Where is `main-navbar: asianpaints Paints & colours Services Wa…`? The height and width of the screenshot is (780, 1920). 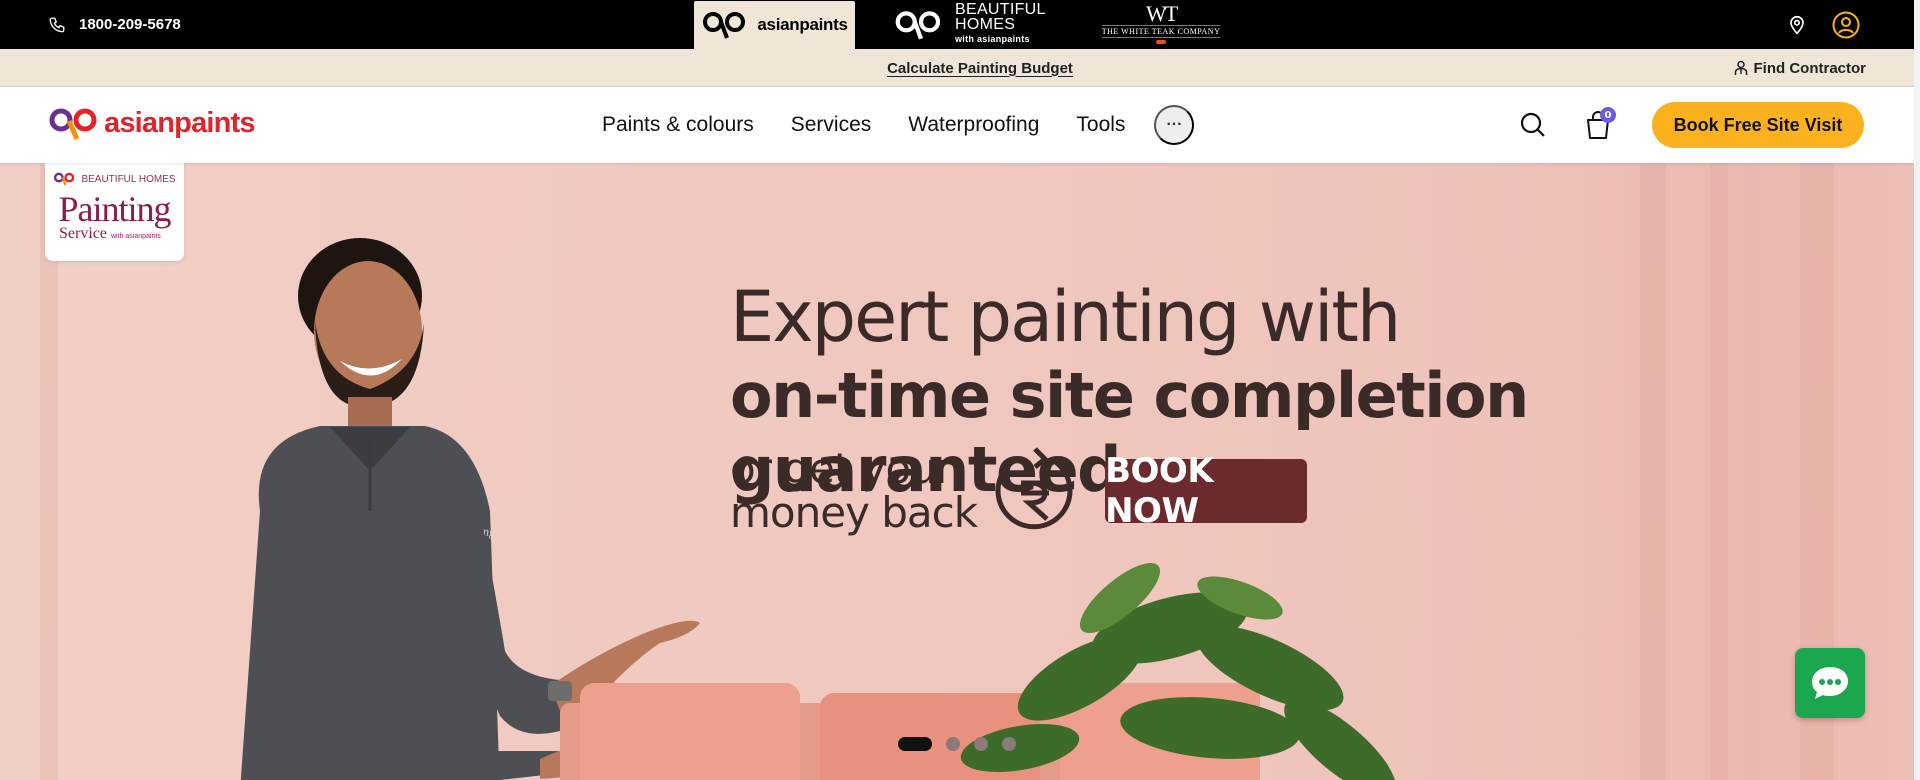 main-navbar: asianpaints Paints & colours Services Wa… is located at coordinates (960, 125).